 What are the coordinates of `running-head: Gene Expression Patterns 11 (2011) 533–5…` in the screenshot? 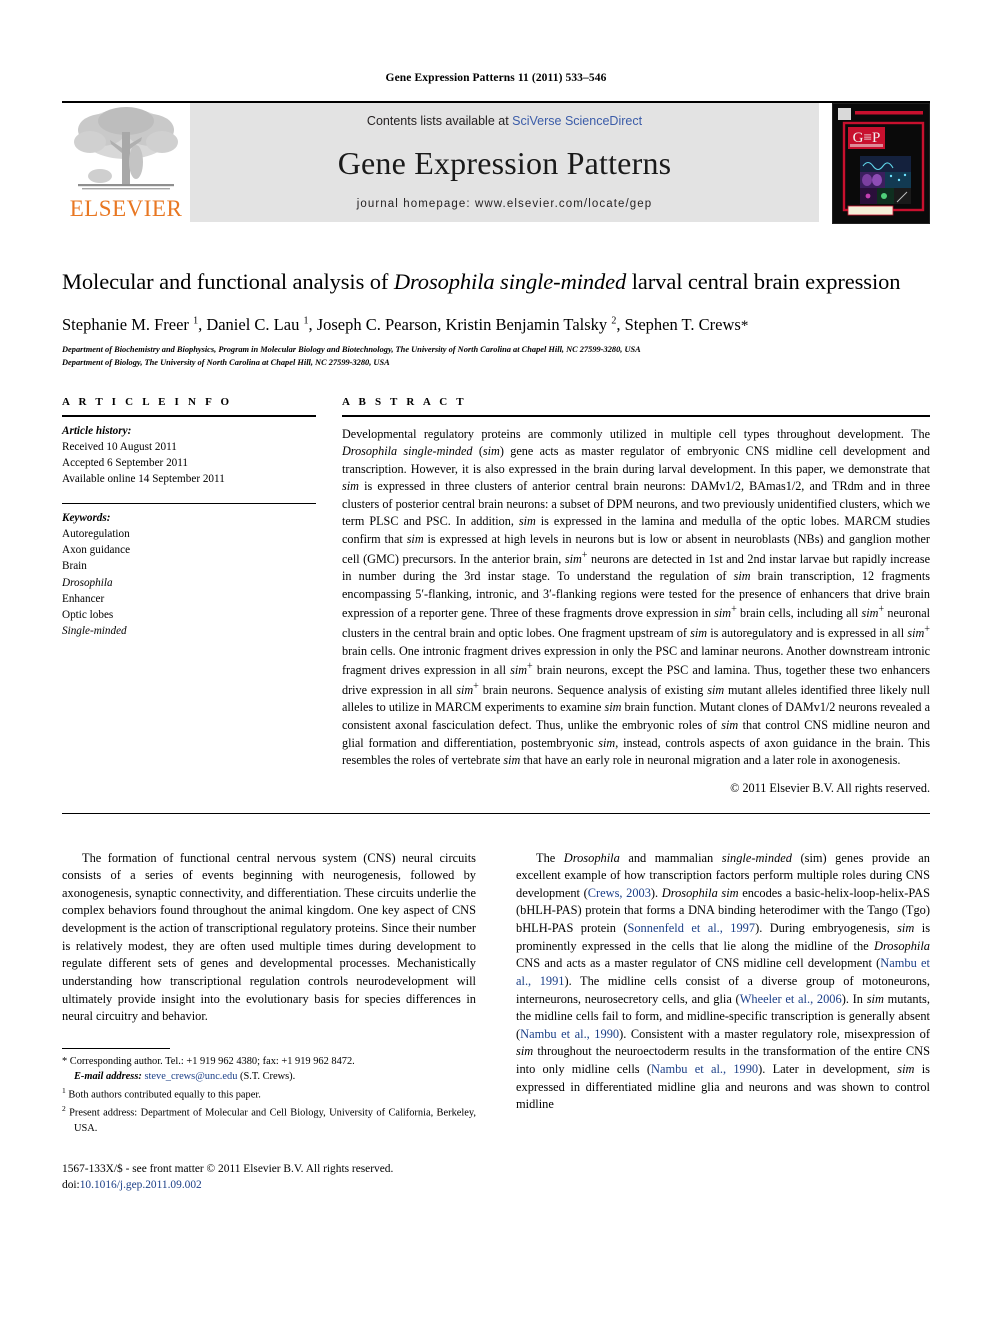 It's located at (496, 78).